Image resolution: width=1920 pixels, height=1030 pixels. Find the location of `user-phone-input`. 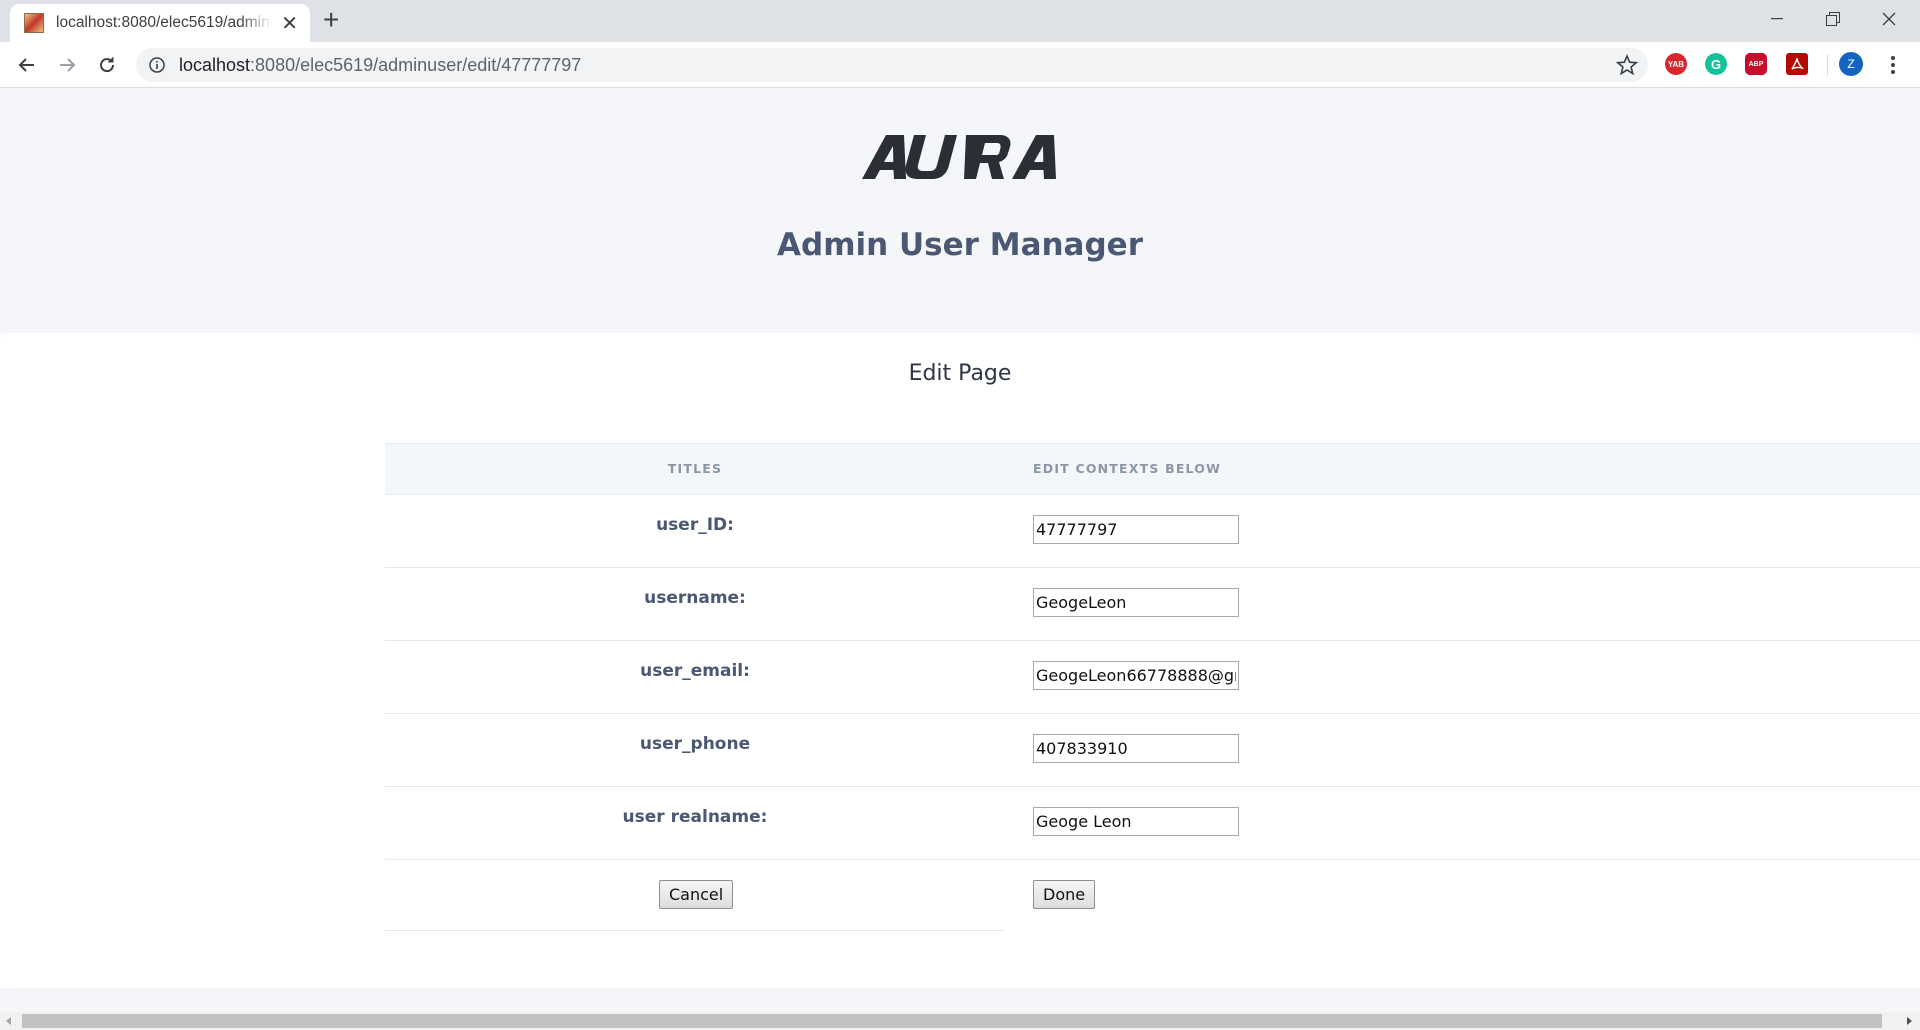

user-phone-input is located at coordinates (1136, 748).